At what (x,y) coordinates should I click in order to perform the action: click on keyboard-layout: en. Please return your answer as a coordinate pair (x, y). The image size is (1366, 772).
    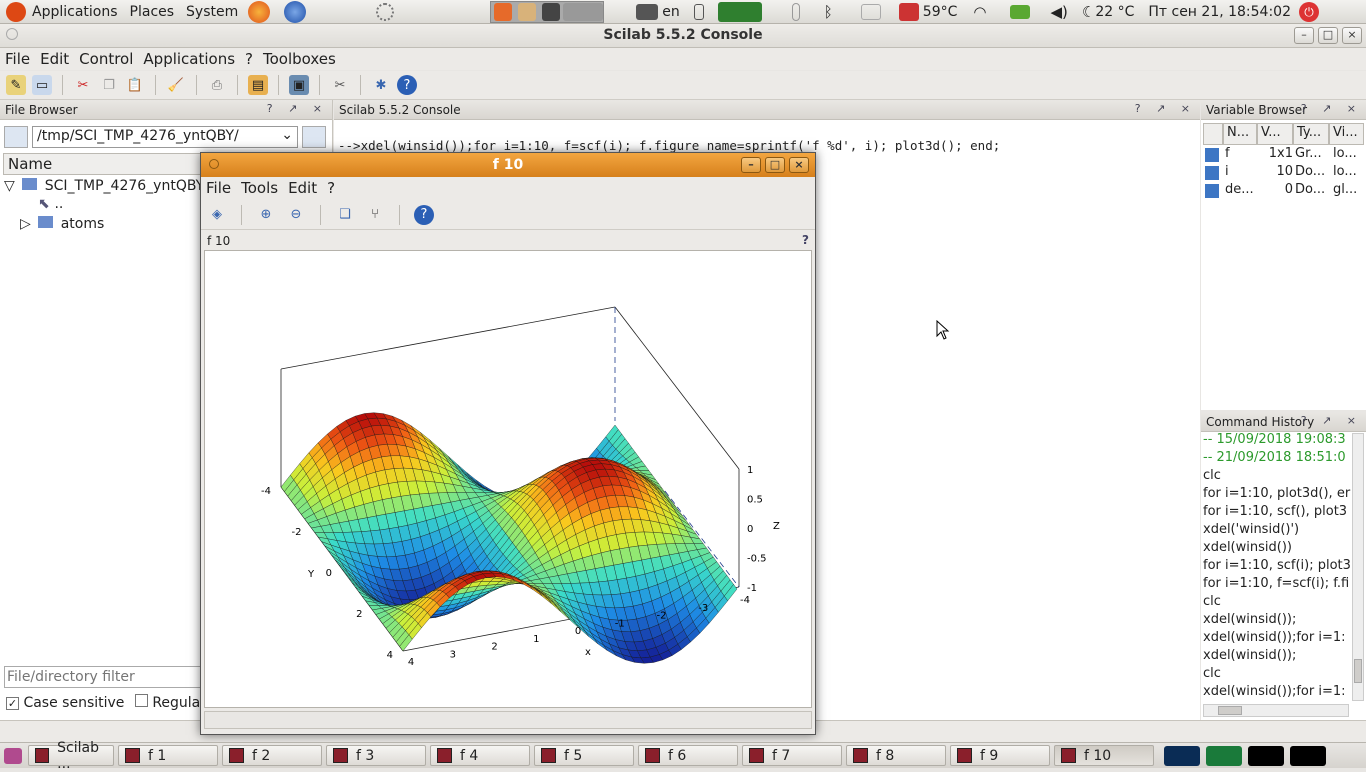
    Looking at the image, I should click on (671, 12).